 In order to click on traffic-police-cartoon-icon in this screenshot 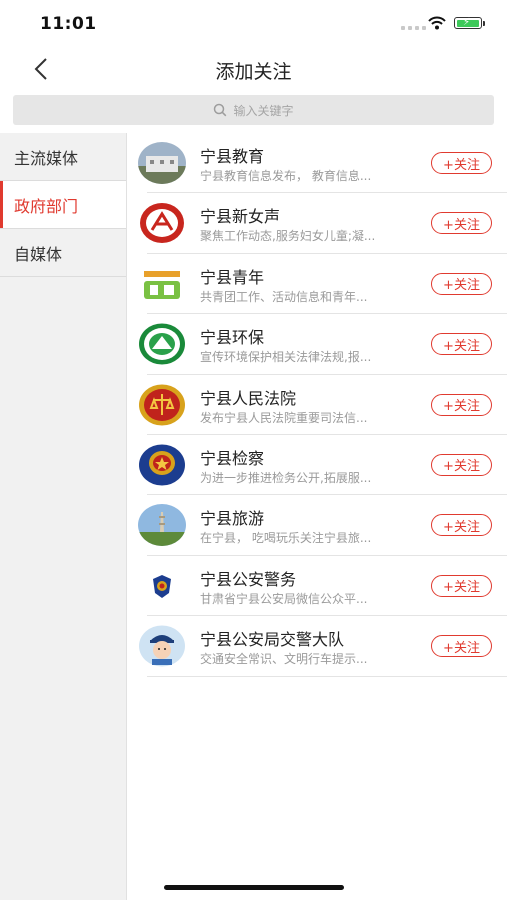, I will do `click(162, 646)`.